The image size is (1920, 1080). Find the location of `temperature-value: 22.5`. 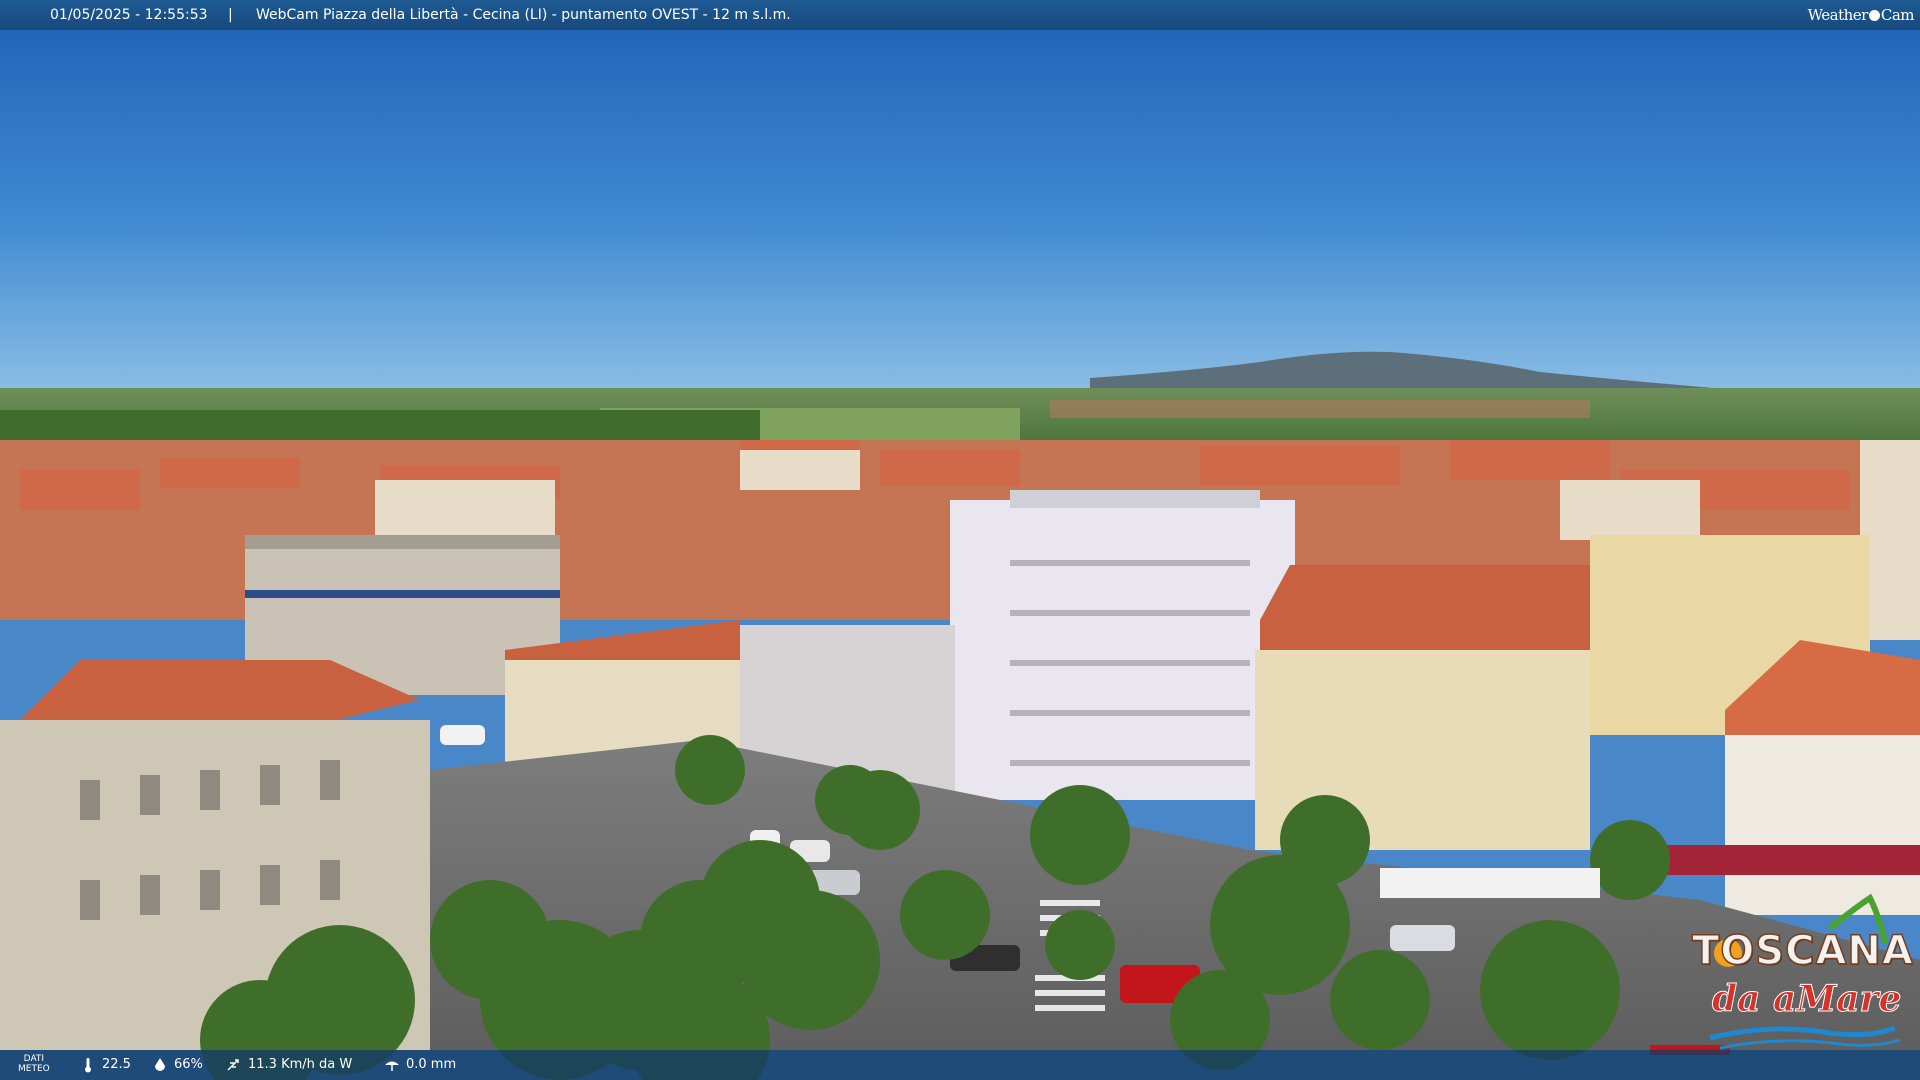

temperature-value: 22.5 is located at coordinates (116, 1064).